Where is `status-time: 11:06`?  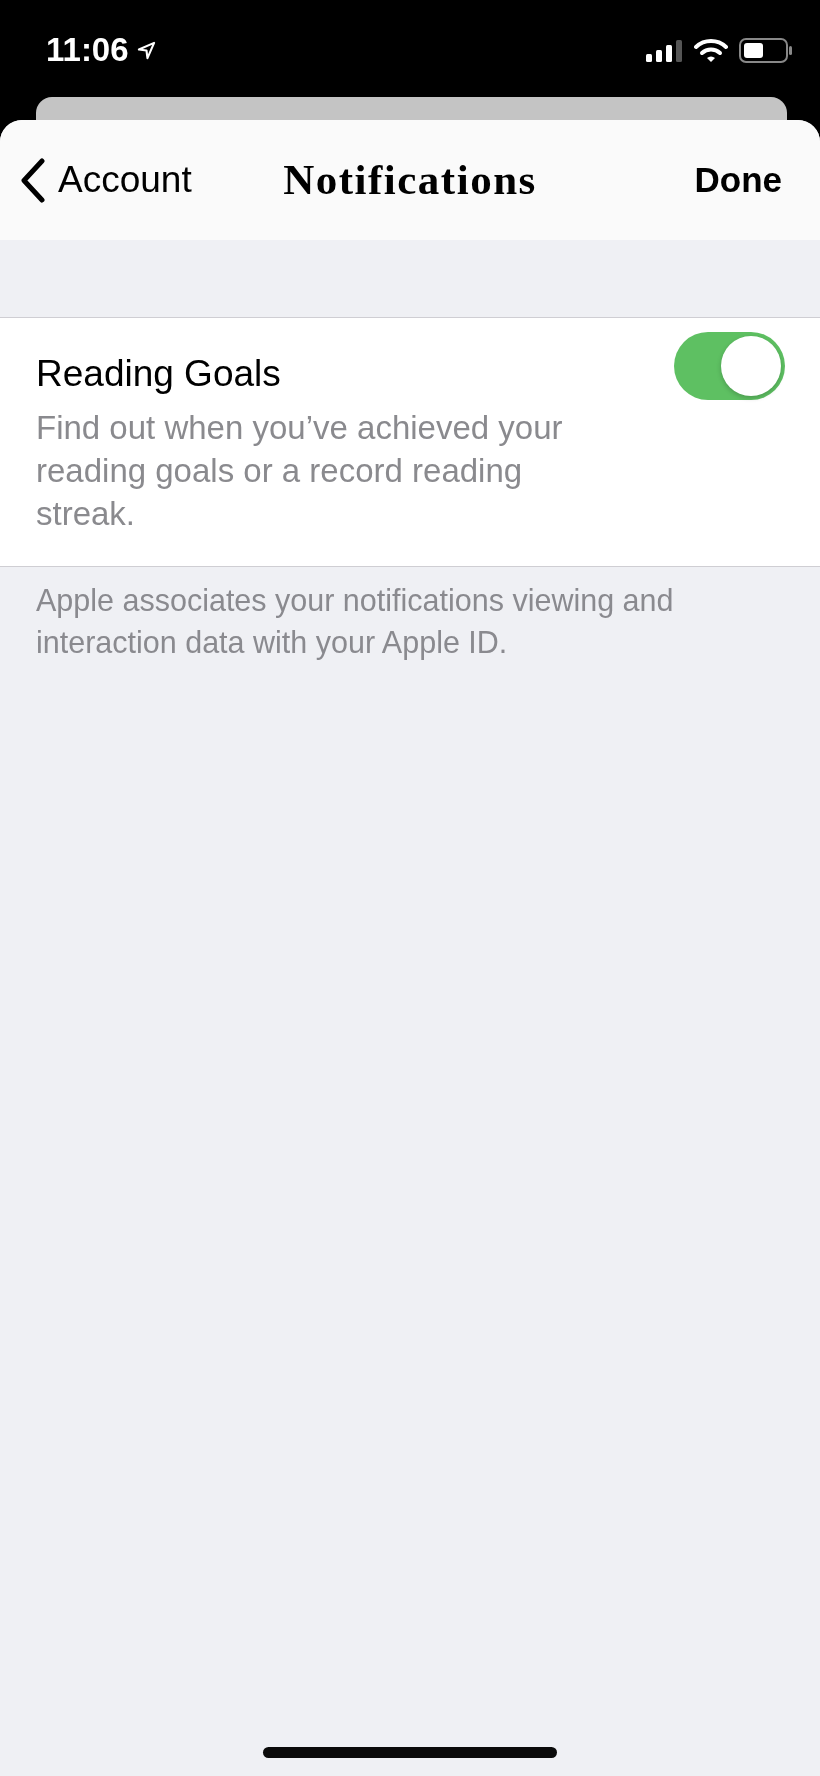
status-time: 11:06 is located at coordinates (87, 50).